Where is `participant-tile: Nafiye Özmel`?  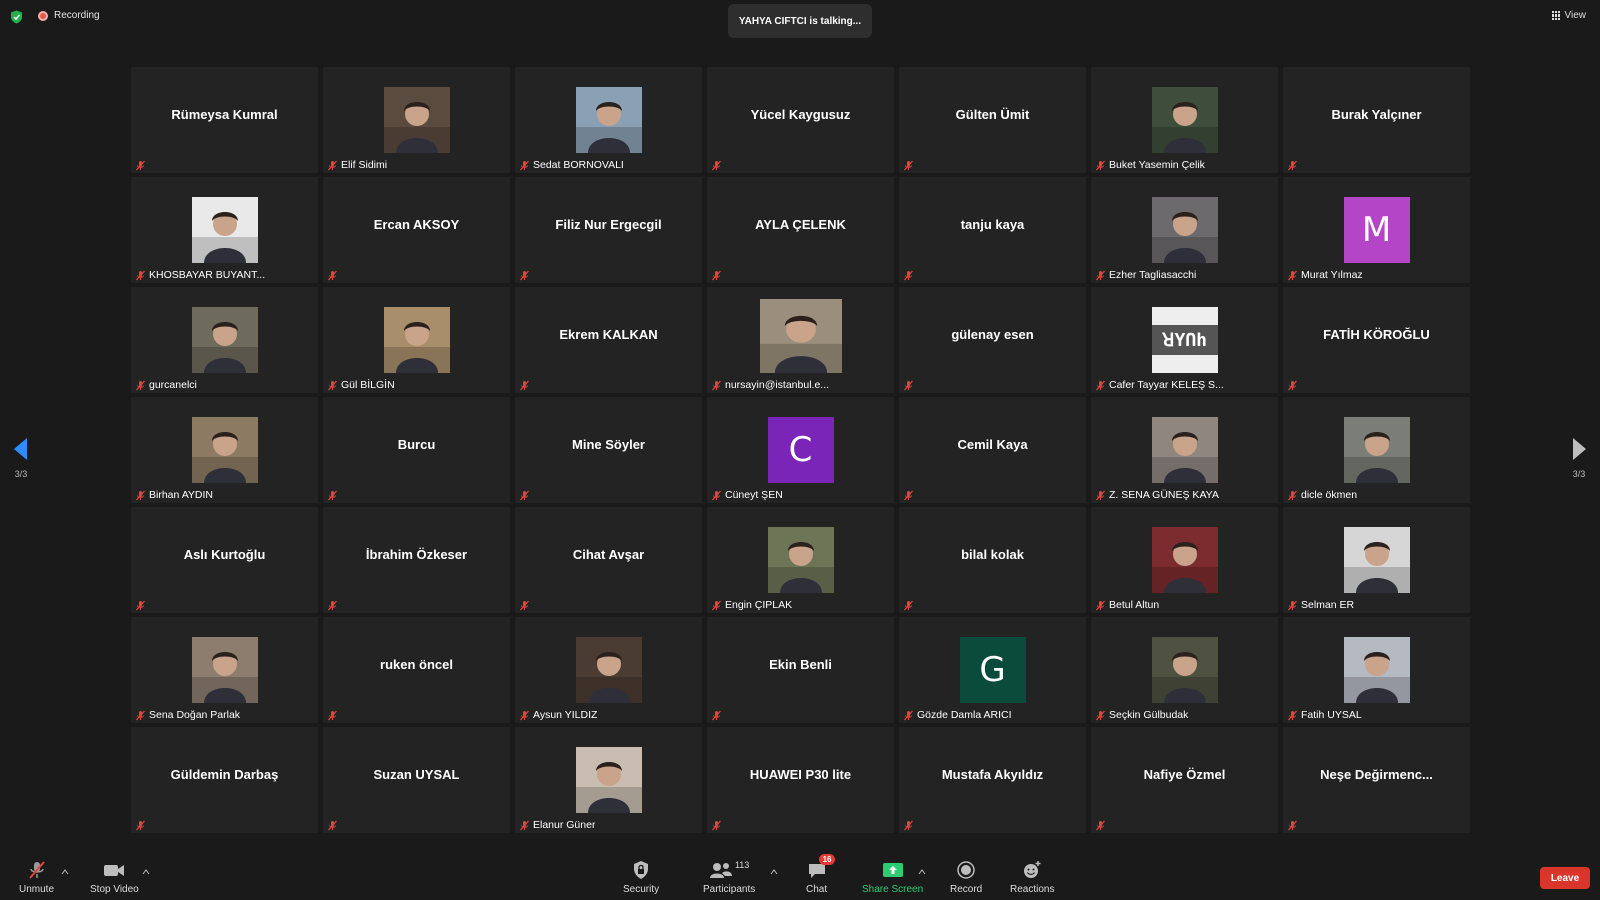
participant-tile: Nafiye Özmel is located at coordinates (1184, 780).